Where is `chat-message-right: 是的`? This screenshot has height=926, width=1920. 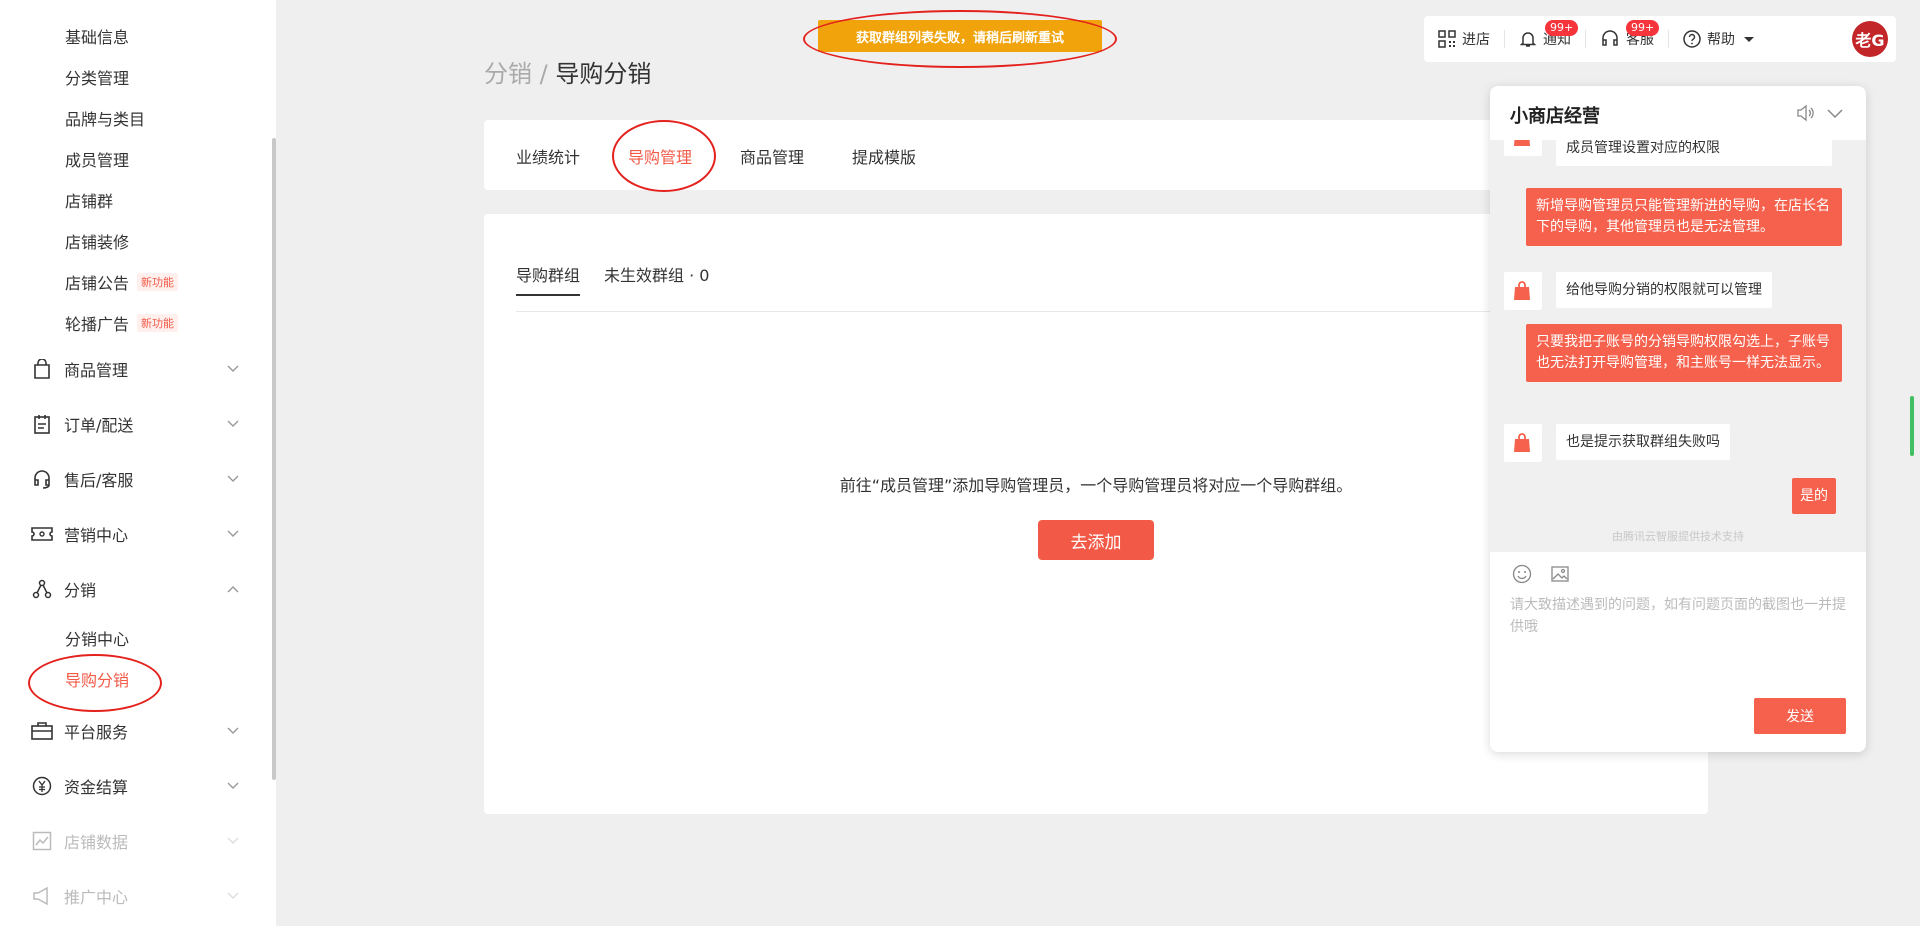
chat-message-right: 是的 is located at coordinates (1814, 496).